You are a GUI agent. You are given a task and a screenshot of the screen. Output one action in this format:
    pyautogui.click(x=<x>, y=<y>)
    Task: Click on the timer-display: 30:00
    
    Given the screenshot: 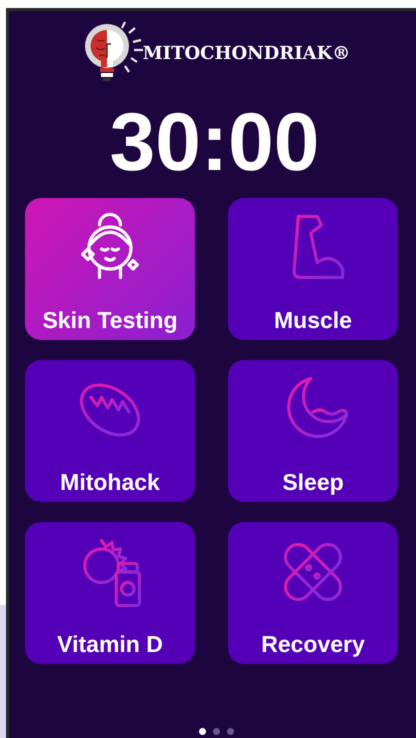 What is the action you would take?
    pyautogui.click(x=214, y=146)
    